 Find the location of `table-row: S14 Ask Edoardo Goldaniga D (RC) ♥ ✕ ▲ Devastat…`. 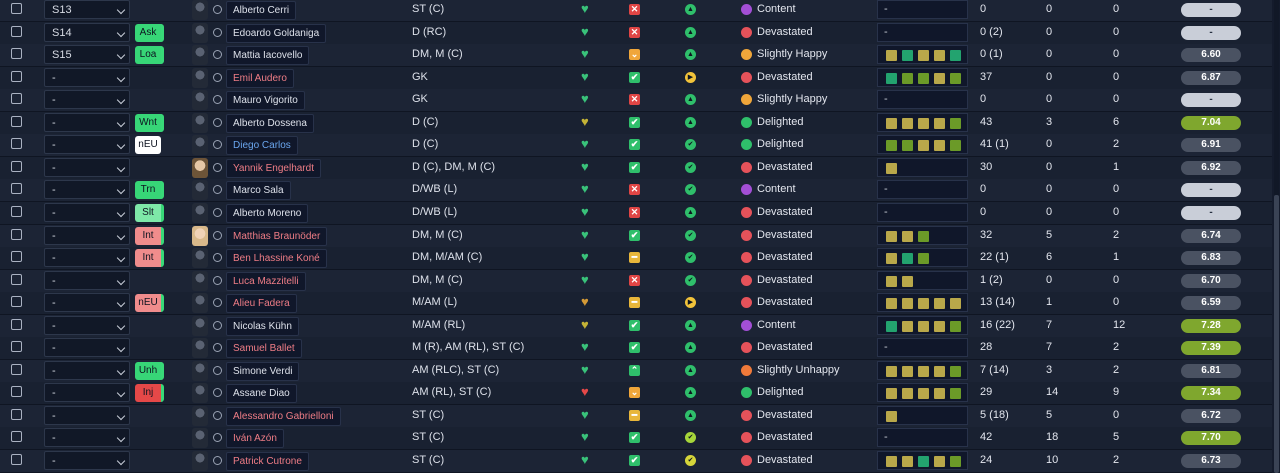

table-row: S14 Ask Edoardo Goldaniga D (RC) ♥ ✕ ▲ Devastat… is located at coordinates (636, 33).